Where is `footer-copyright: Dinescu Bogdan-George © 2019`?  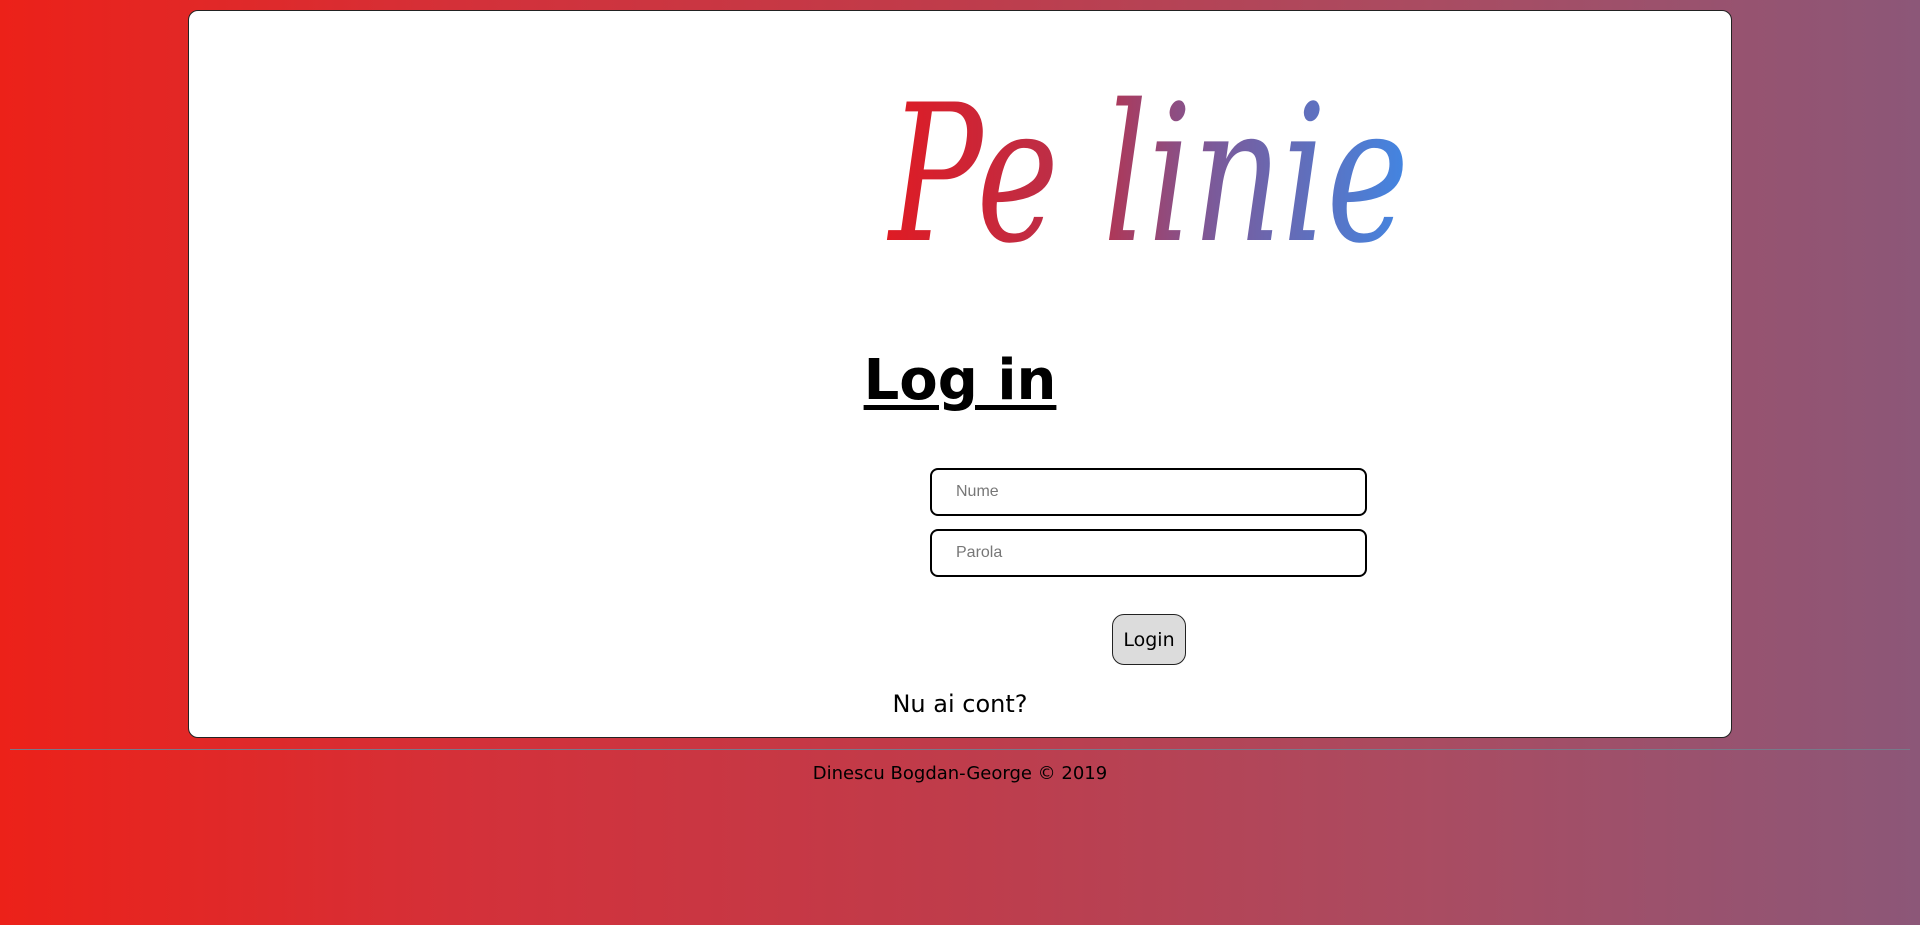 footer-copyright: Dinescu Bogdan-George © 2019 is located at coordinates (960, 773).